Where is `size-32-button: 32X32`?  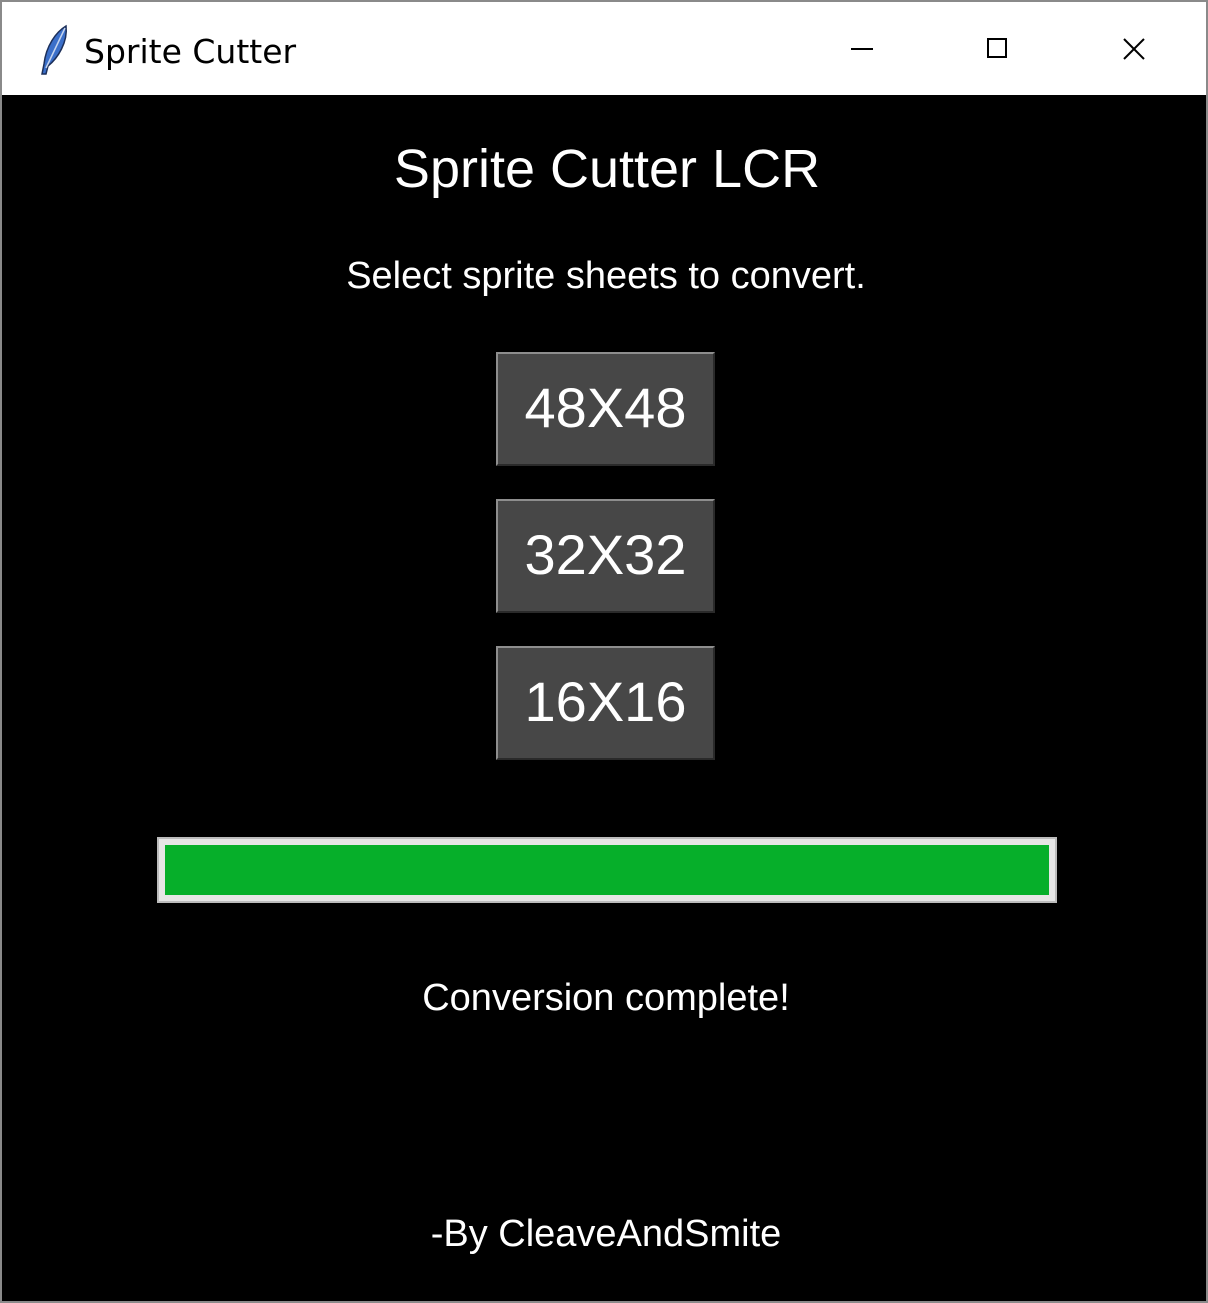
size-32-button: 32X32 is located at coordinates (605, 556).